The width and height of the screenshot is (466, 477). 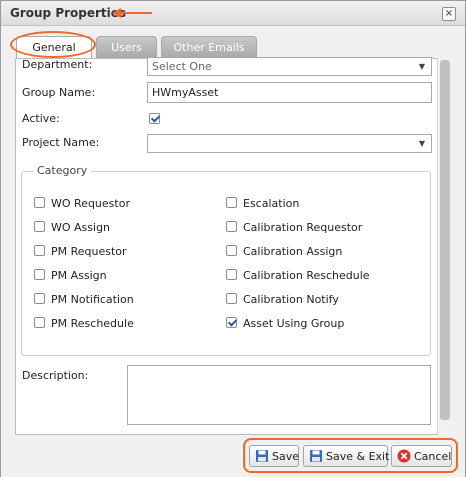 I want to click on description-textarea, so click(x=279, y=395).